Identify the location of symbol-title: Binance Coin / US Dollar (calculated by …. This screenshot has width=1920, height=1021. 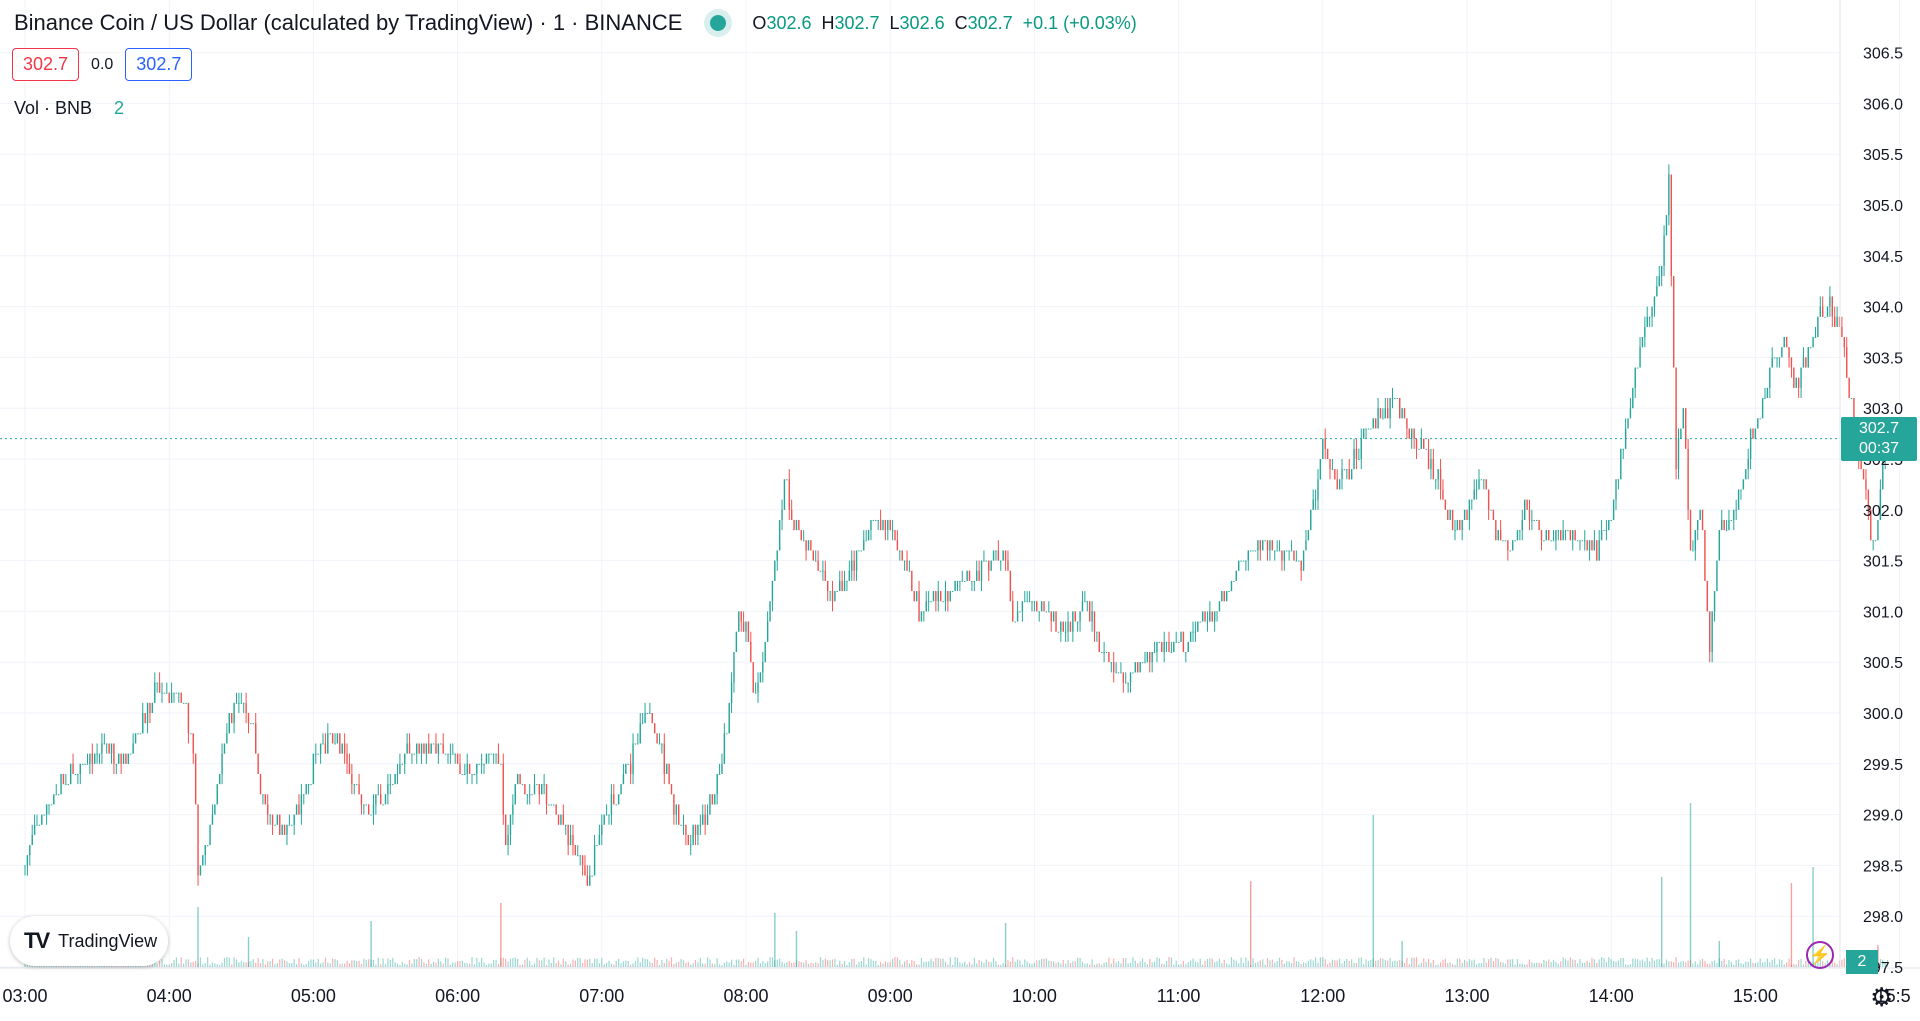
(348, 23).